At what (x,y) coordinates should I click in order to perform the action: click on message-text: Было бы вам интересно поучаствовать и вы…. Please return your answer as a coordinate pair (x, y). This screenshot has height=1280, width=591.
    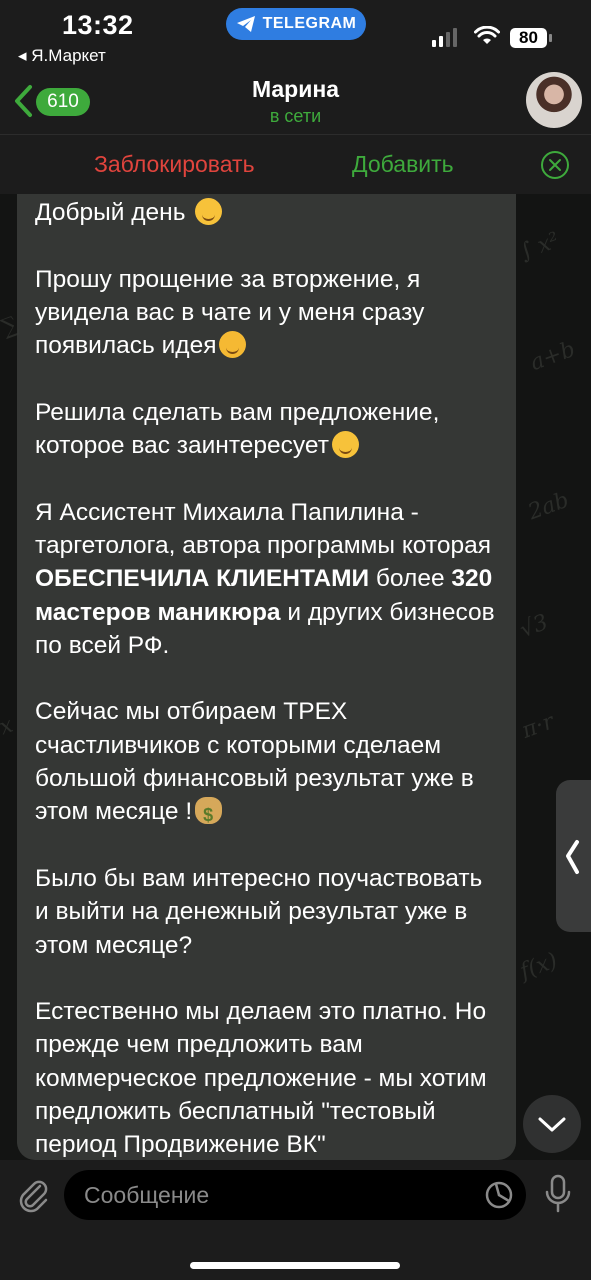
    Looking at the image, I should click on (259, 911).